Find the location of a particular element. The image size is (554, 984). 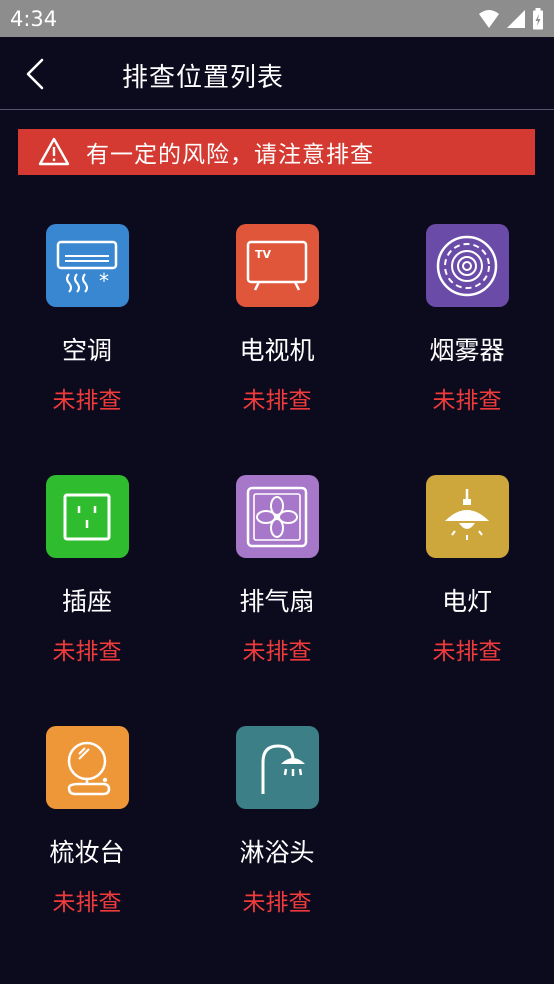

back-button is located at coordinates (37, 74).